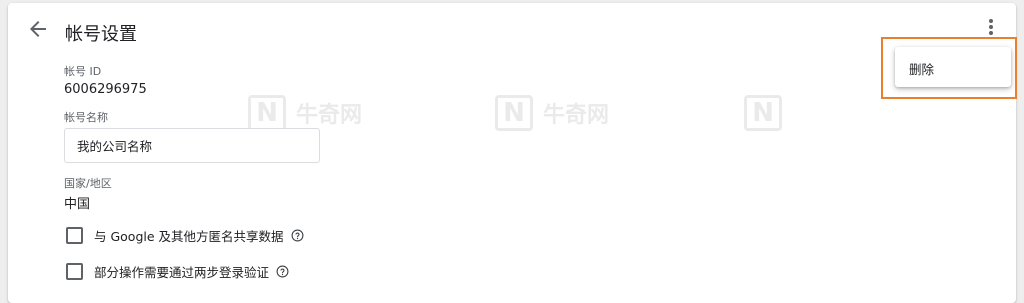  Describe the element at coordinates (101, 34) in the screenshot. I see `page-title: 帐号设置` at that location.